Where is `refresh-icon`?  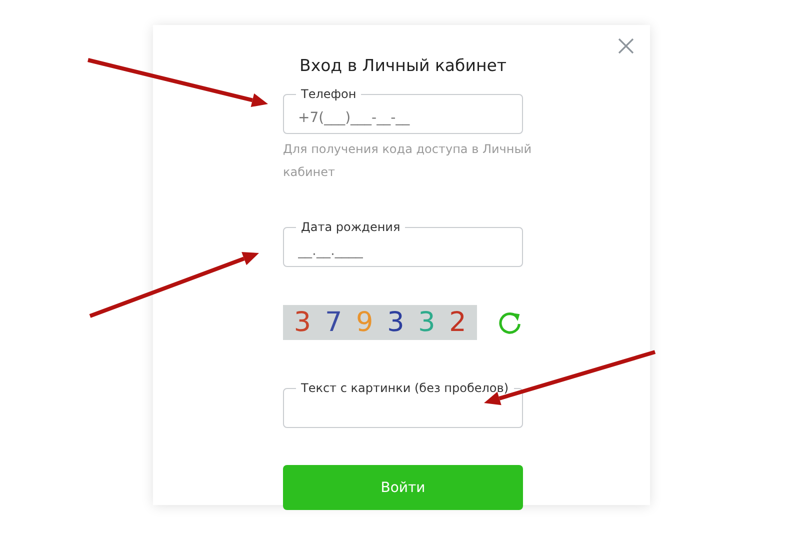 refresh-icon is located at coordinates (510, 323).